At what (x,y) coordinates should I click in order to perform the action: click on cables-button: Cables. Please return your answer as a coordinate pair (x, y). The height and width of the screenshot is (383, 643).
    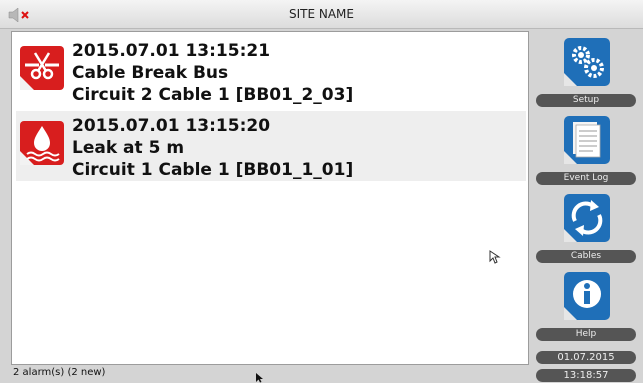
    Looking at the image, I should click on (585, 227).